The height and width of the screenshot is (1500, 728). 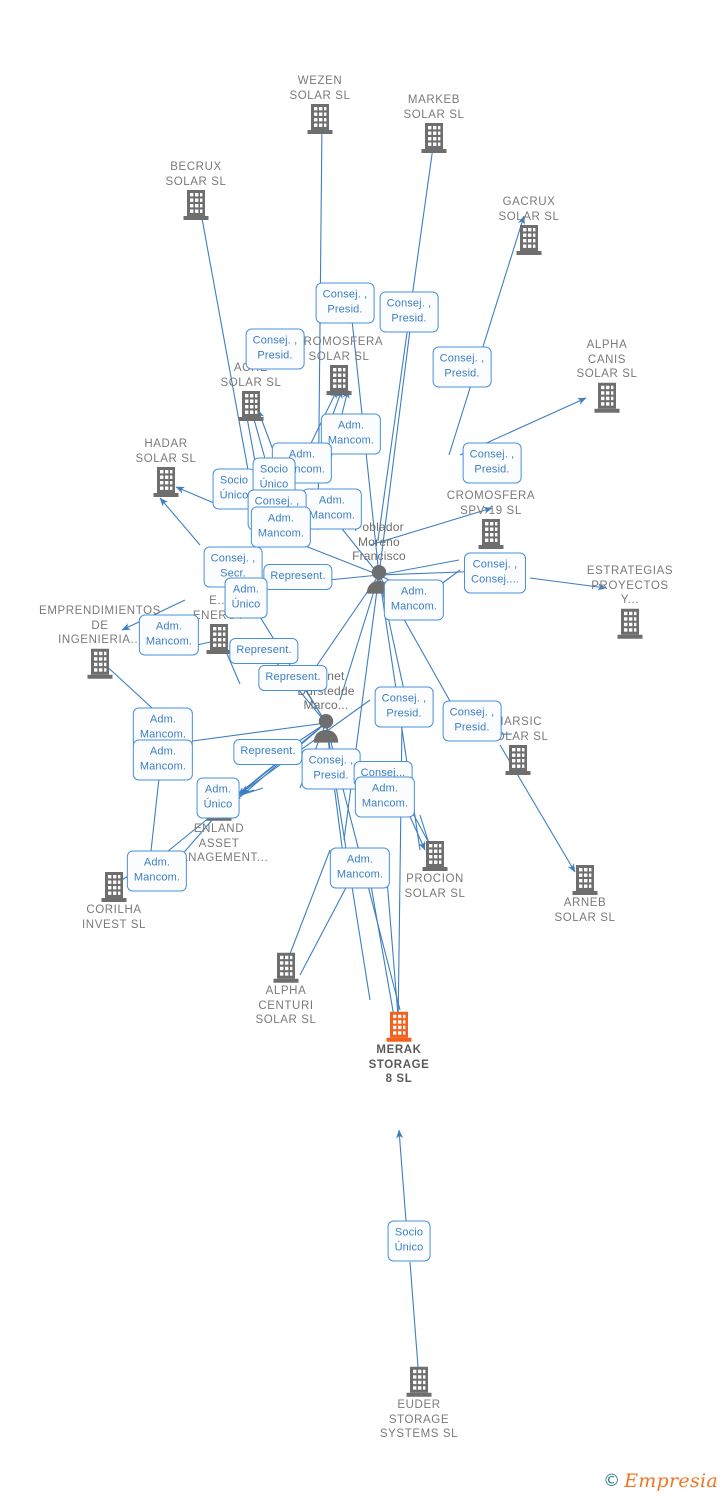 I want to click on company-node-ache: ACHE SOLAR SL, so click(x=251, y=392).